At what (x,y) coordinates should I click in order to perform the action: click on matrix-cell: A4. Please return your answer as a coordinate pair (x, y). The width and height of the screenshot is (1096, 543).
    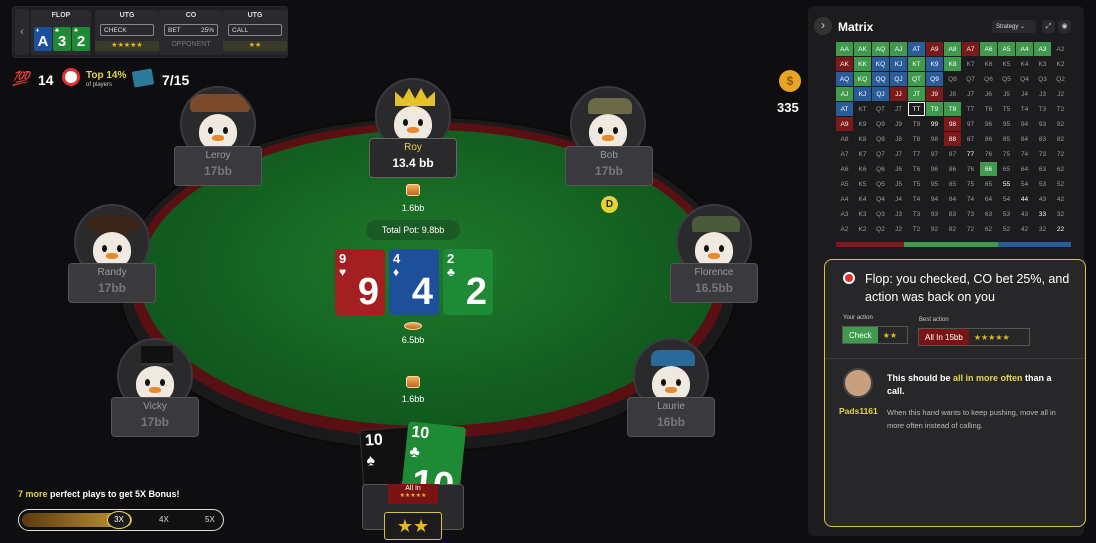
    Looking at the image, I should click on (844, 199).